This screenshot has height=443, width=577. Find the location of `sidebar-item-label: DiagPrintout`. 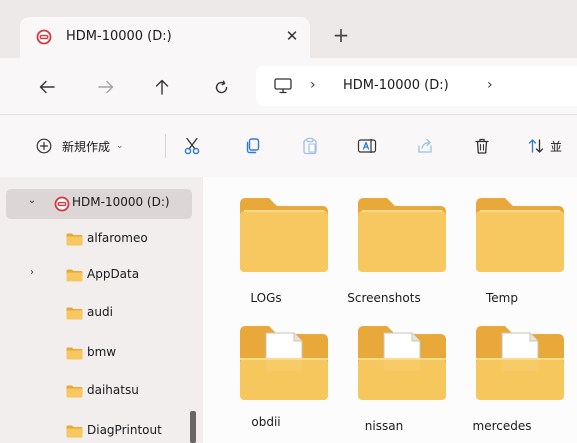

sidebar-item-label: DiagPrintout is located at coordinates (124, 430).